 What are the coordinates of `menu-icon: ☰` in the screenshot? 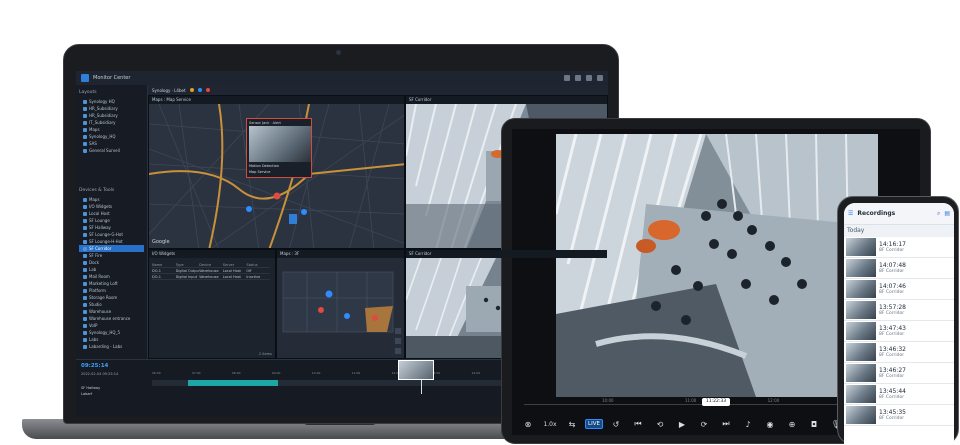 It's located at (850, 213).